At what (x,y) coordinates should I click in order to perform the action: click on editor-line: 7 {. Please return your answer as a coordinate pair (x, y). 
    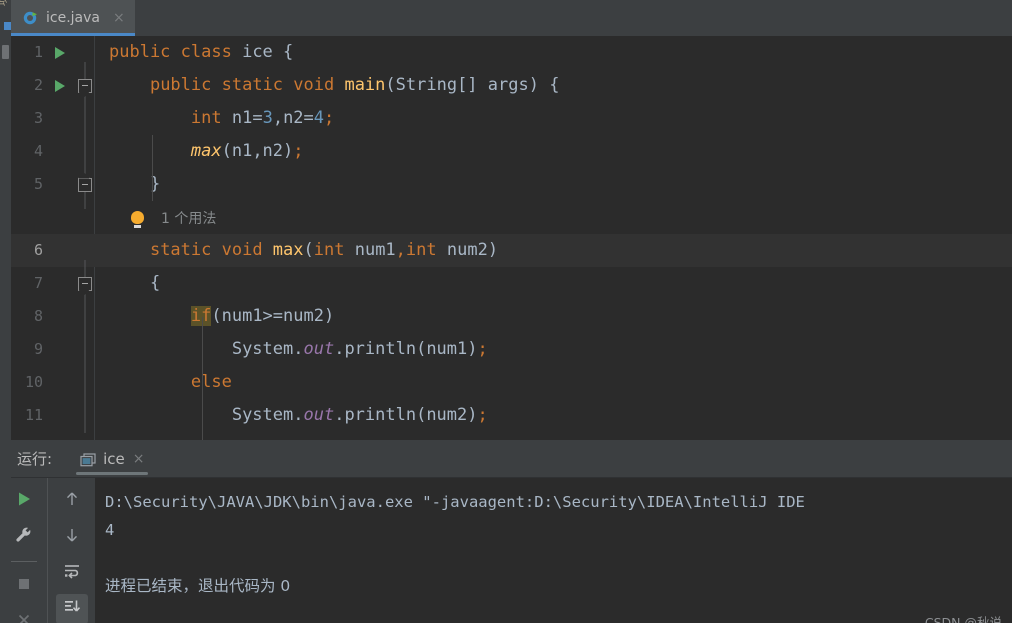
    Looking at the image, I should click on (511, 283).